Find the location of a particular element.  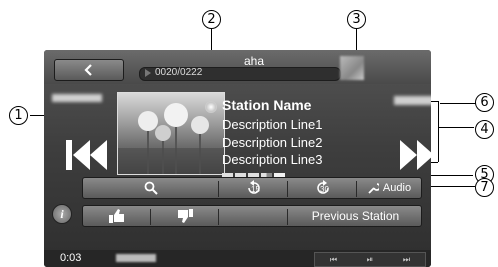

info-icon: i is located at coordinates (62, 214).